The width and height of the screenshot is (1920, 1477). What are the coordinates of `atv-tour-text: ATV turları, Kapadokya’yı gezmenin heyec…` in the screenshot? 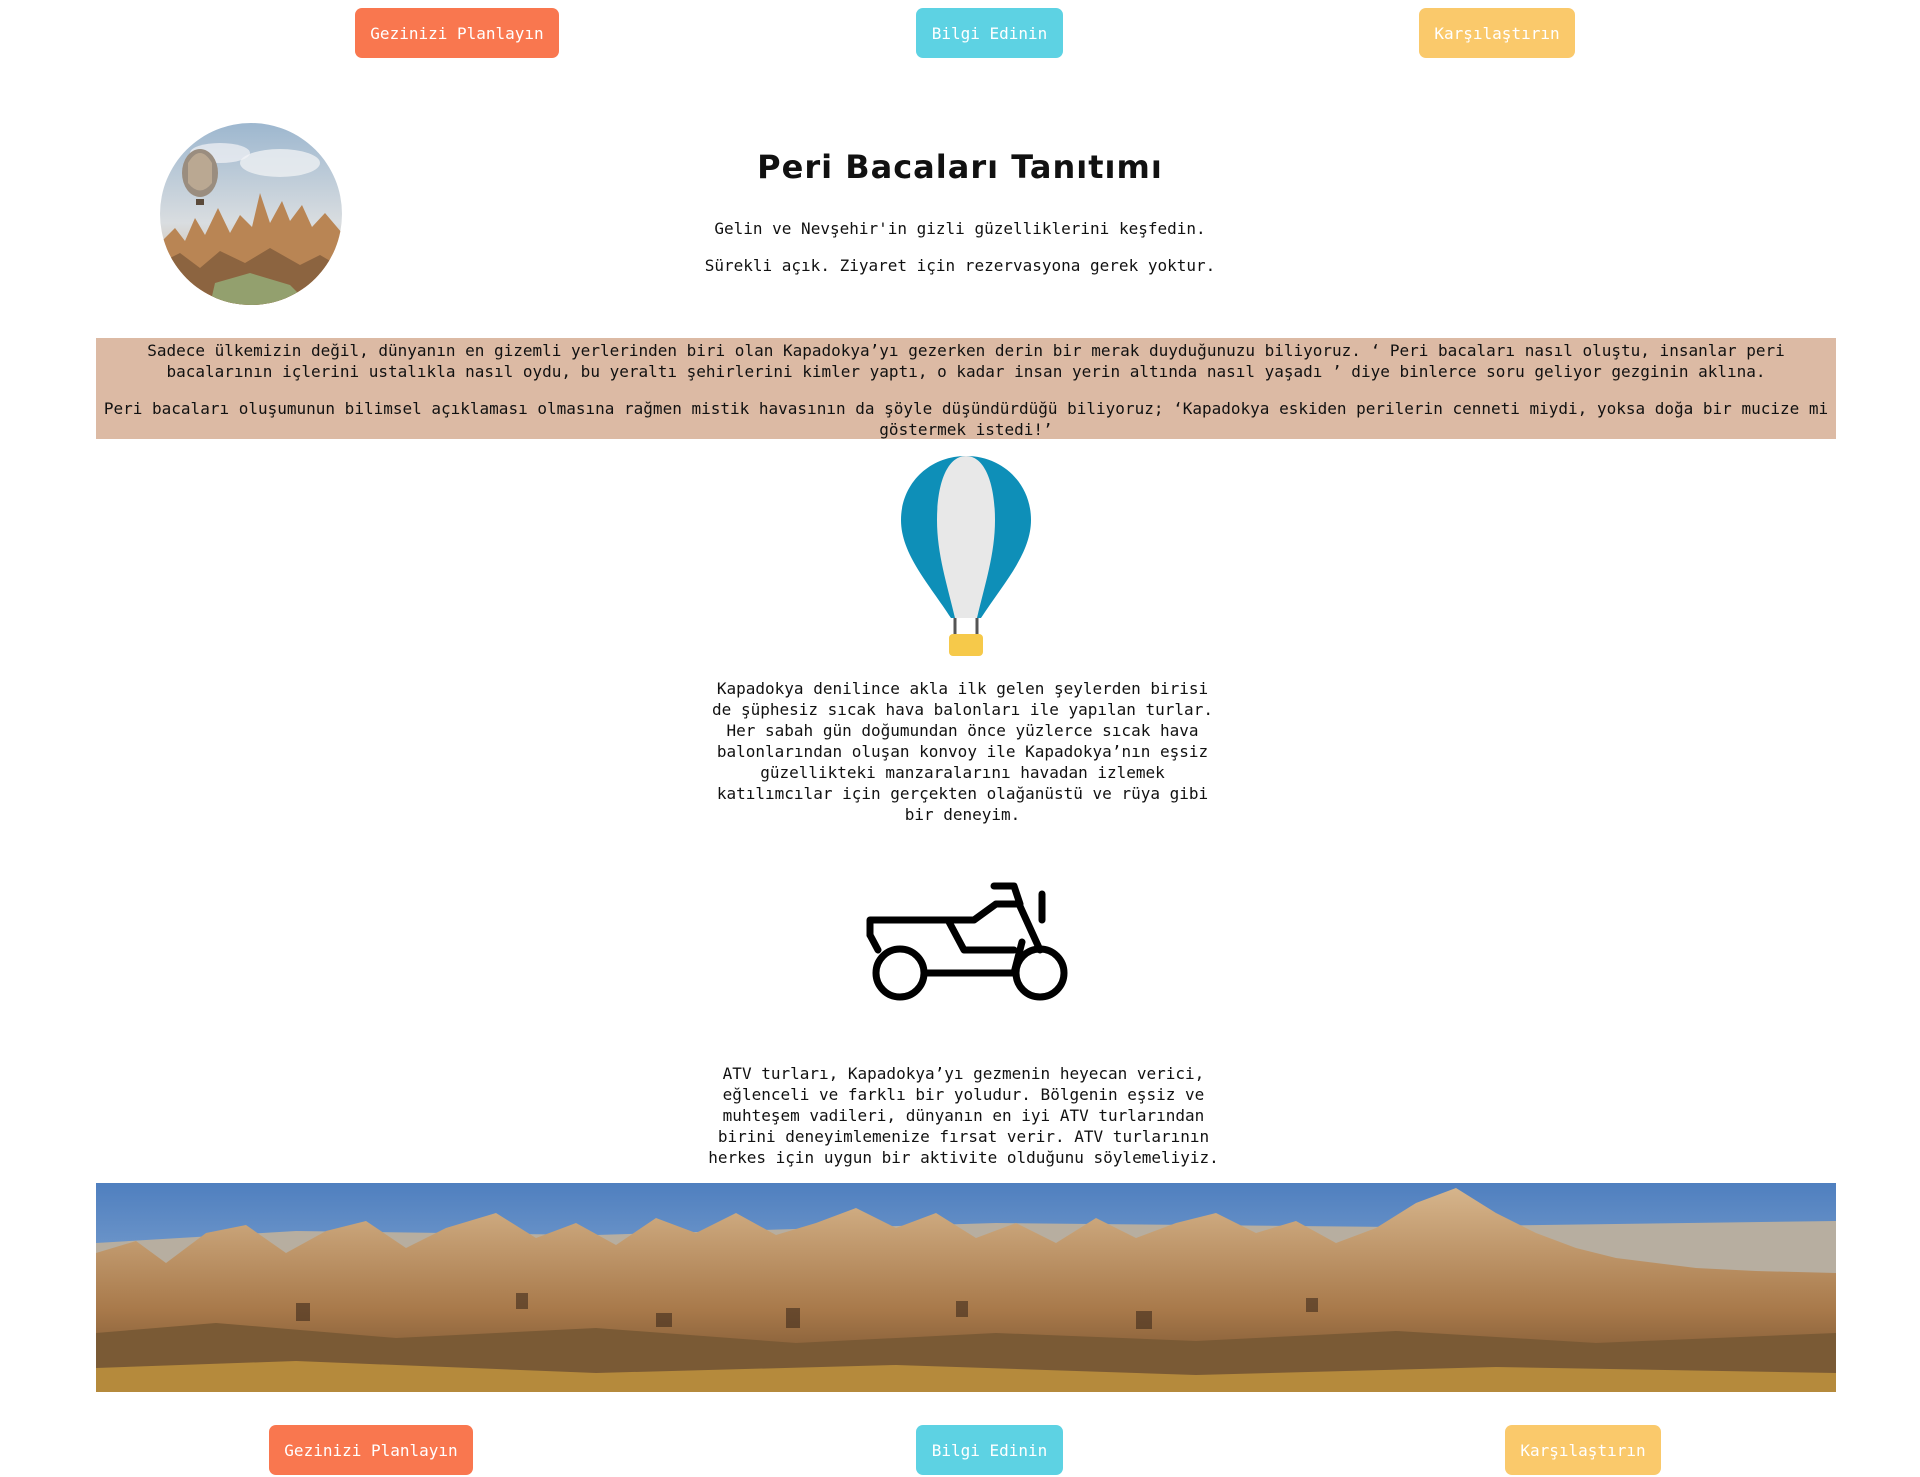 It's located at (963, 1115).